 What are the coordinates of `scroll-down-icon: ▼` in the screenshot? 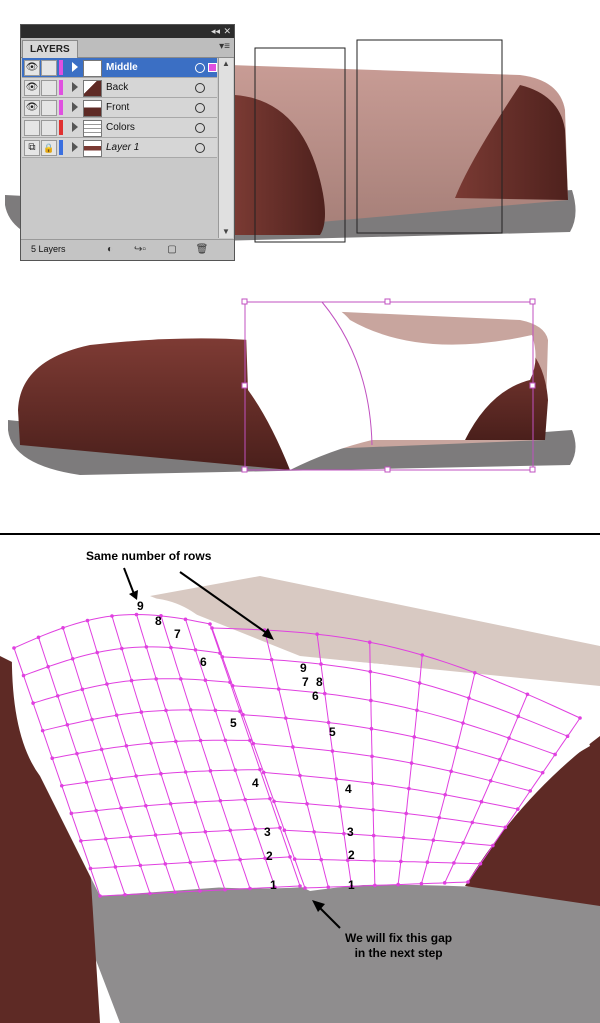 It's located at (226, 232).